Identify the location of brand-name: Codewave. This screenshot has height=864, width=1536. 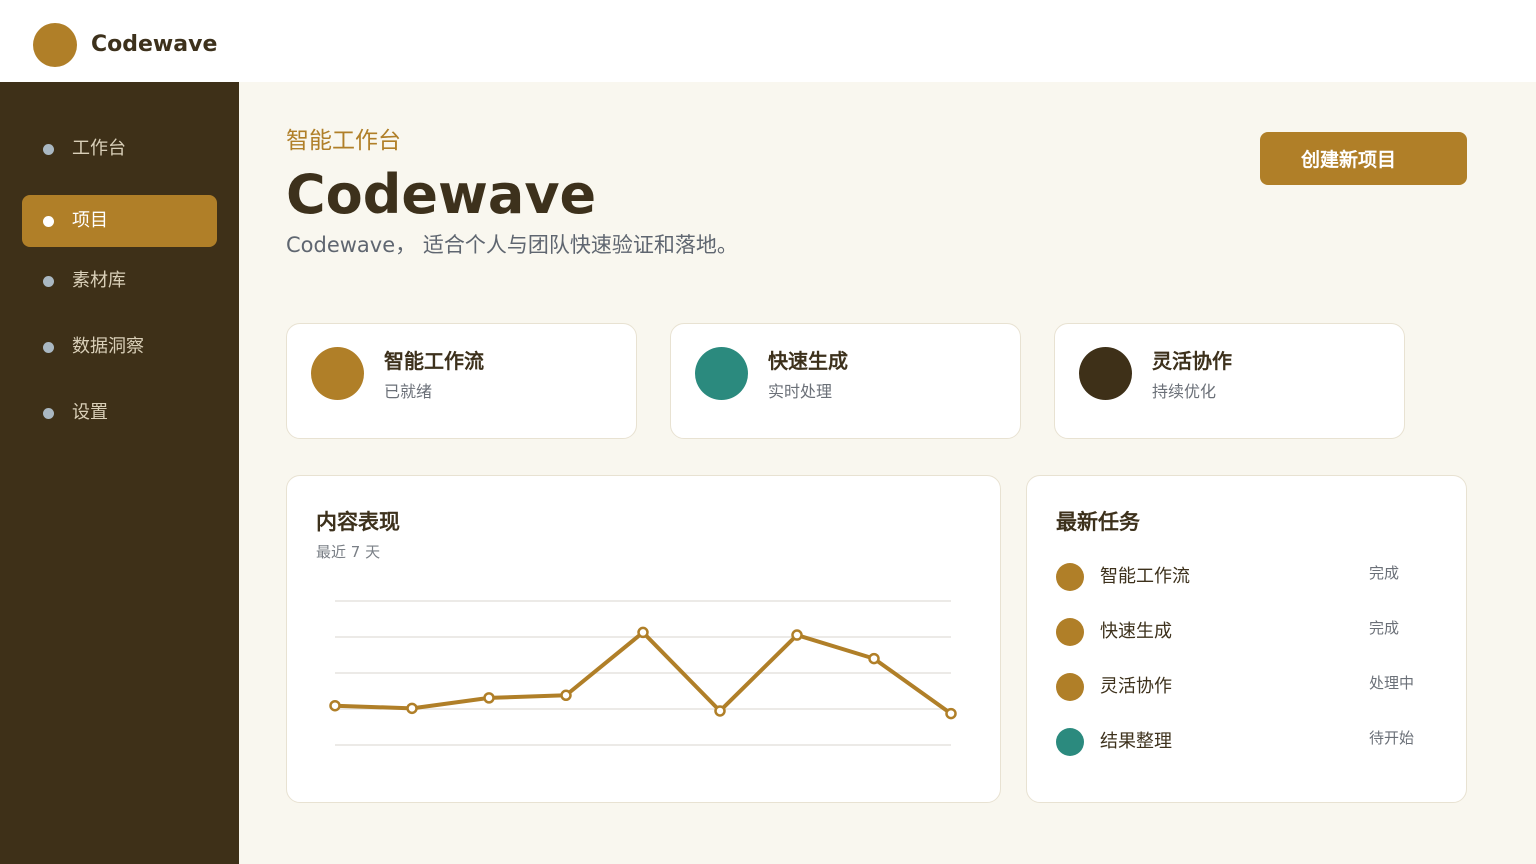
(154, 45).